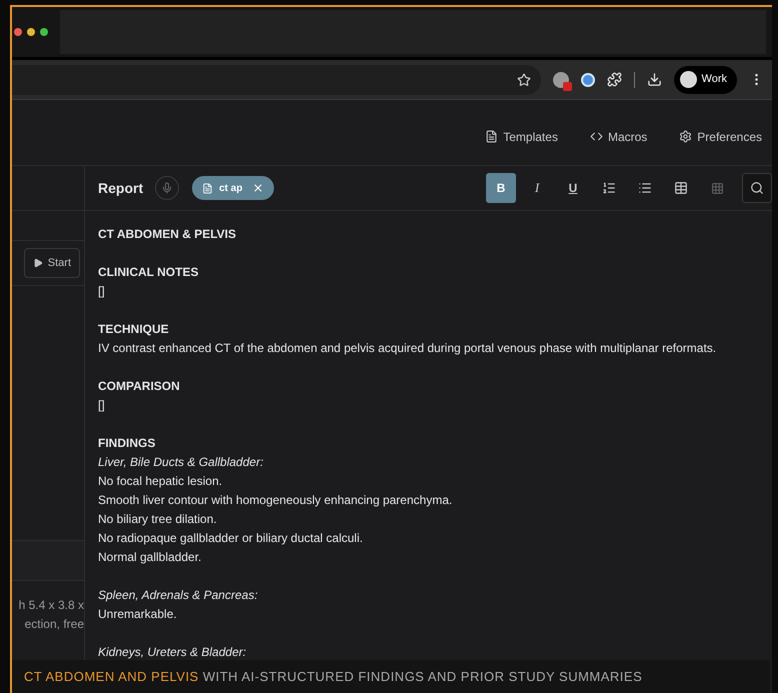 This screenshot has height=693, width=778. I want to click on search-icon, so click(757, 188).